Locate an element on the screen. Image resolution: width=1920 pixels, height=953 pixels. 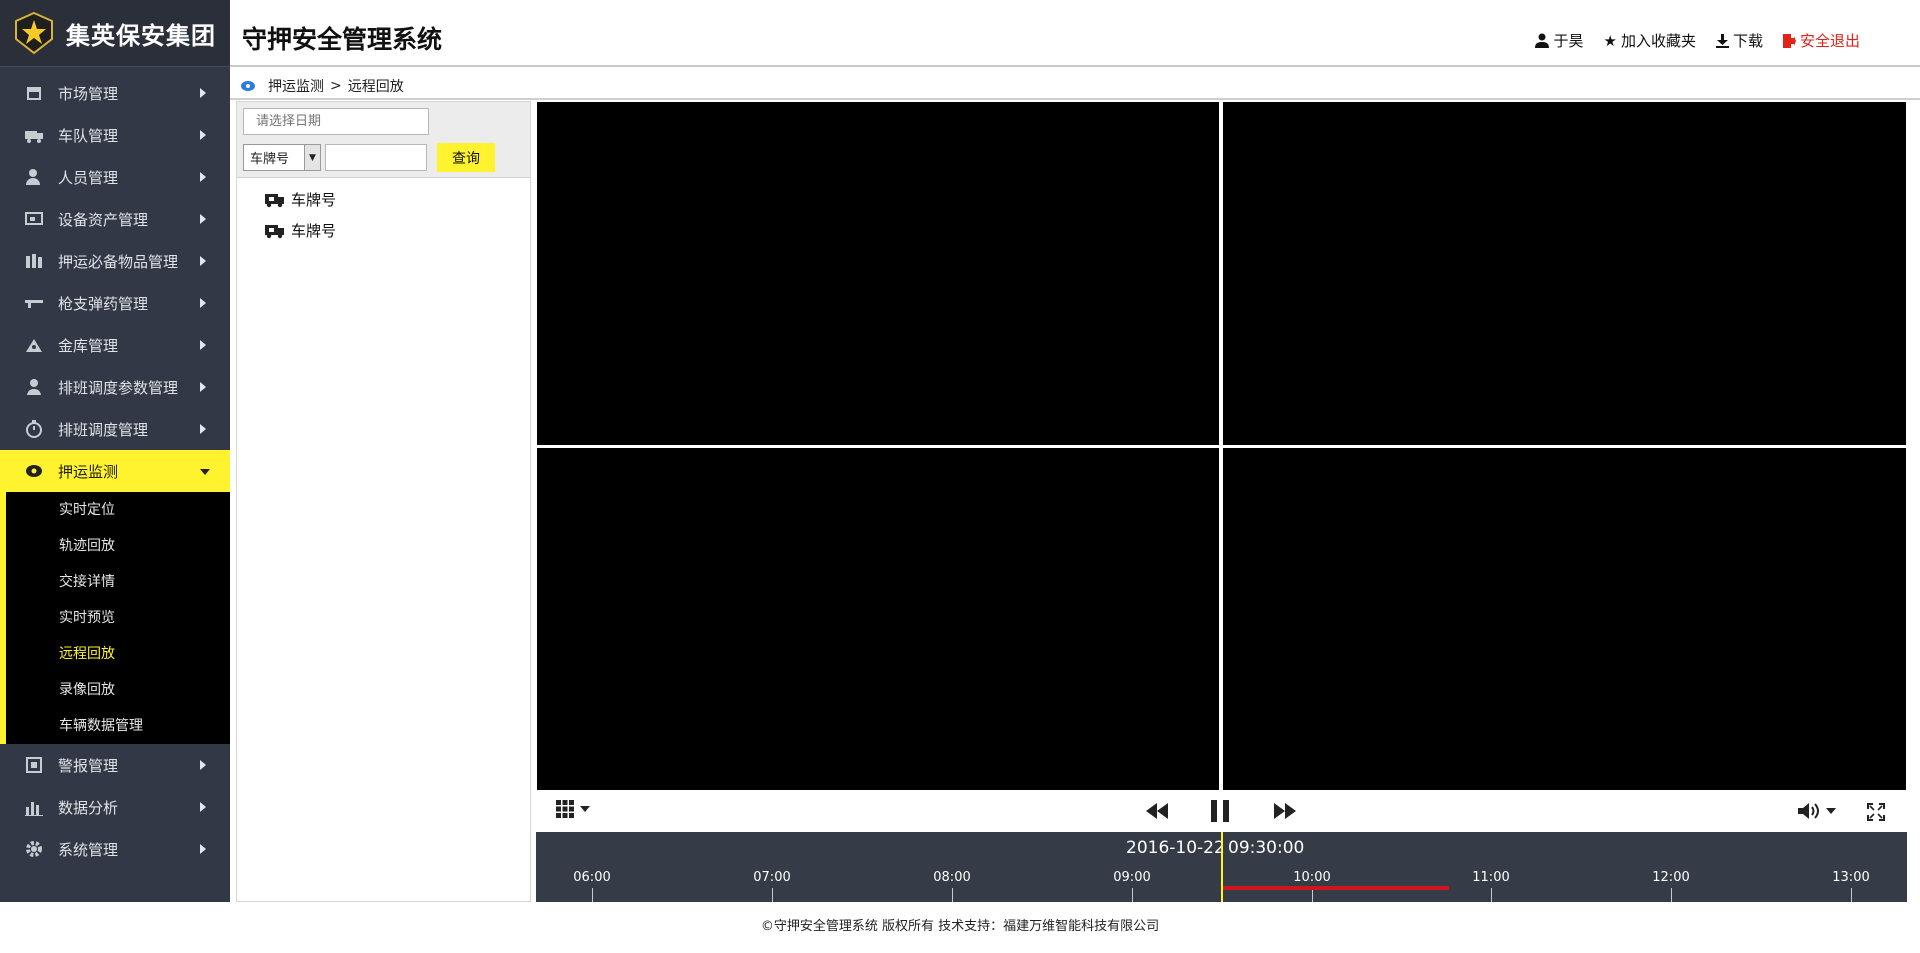
menu-label: 系统管理 is located at coordinates (88, 849).